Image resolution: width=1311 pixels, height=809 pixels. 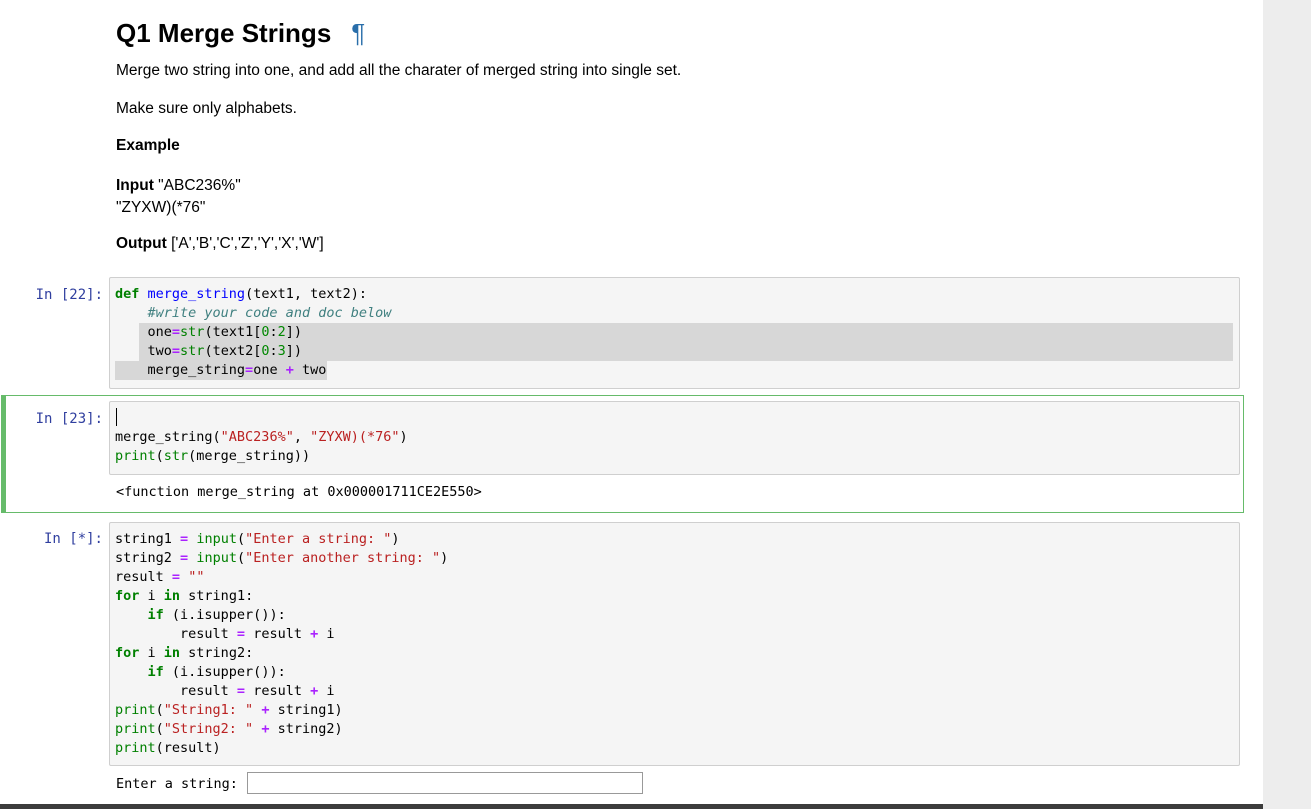 What do you see at coordinates (209, 351) in the screenshot?
I see `code-line: two=str(text2[0:3])` at bounding box center [209, 351].